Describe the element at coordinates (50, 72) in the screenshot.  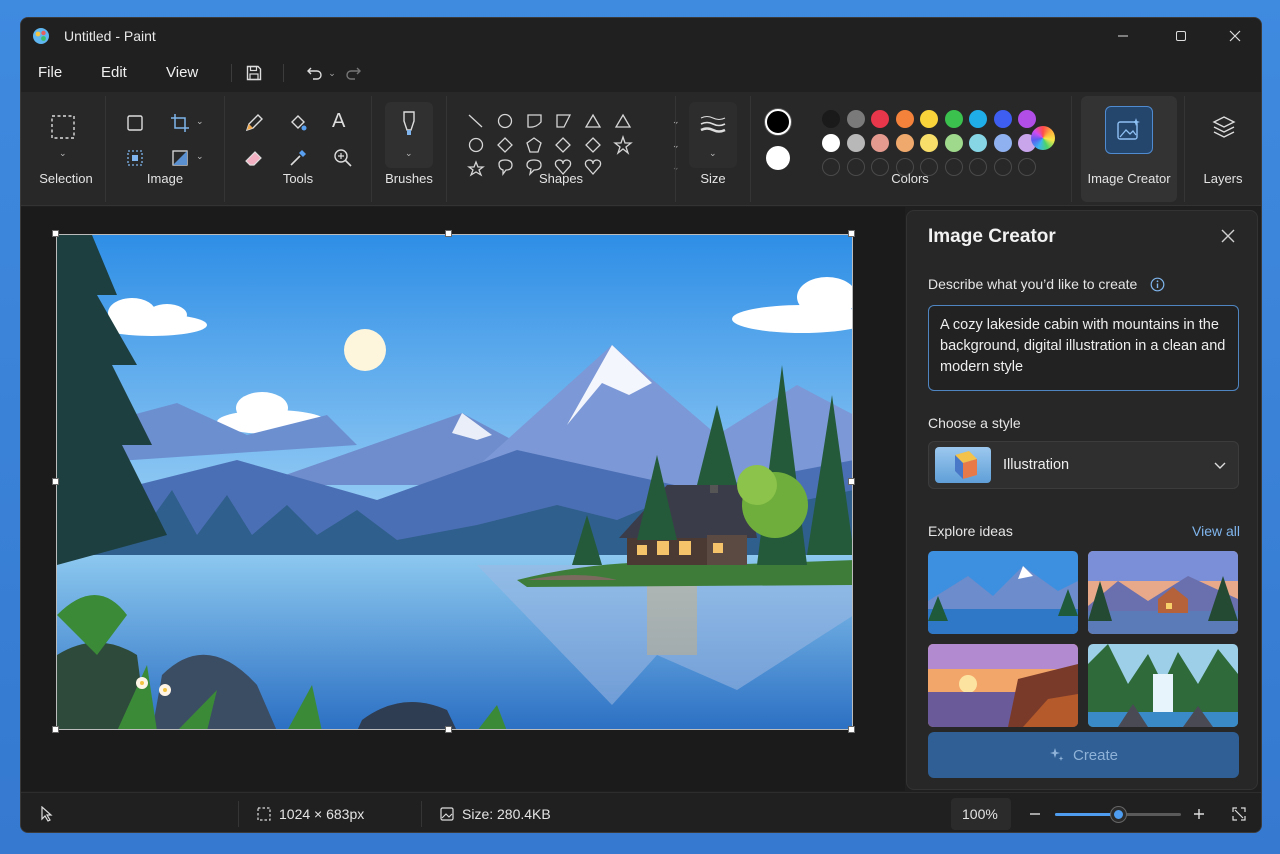
I see `menu-file: File` at that location.